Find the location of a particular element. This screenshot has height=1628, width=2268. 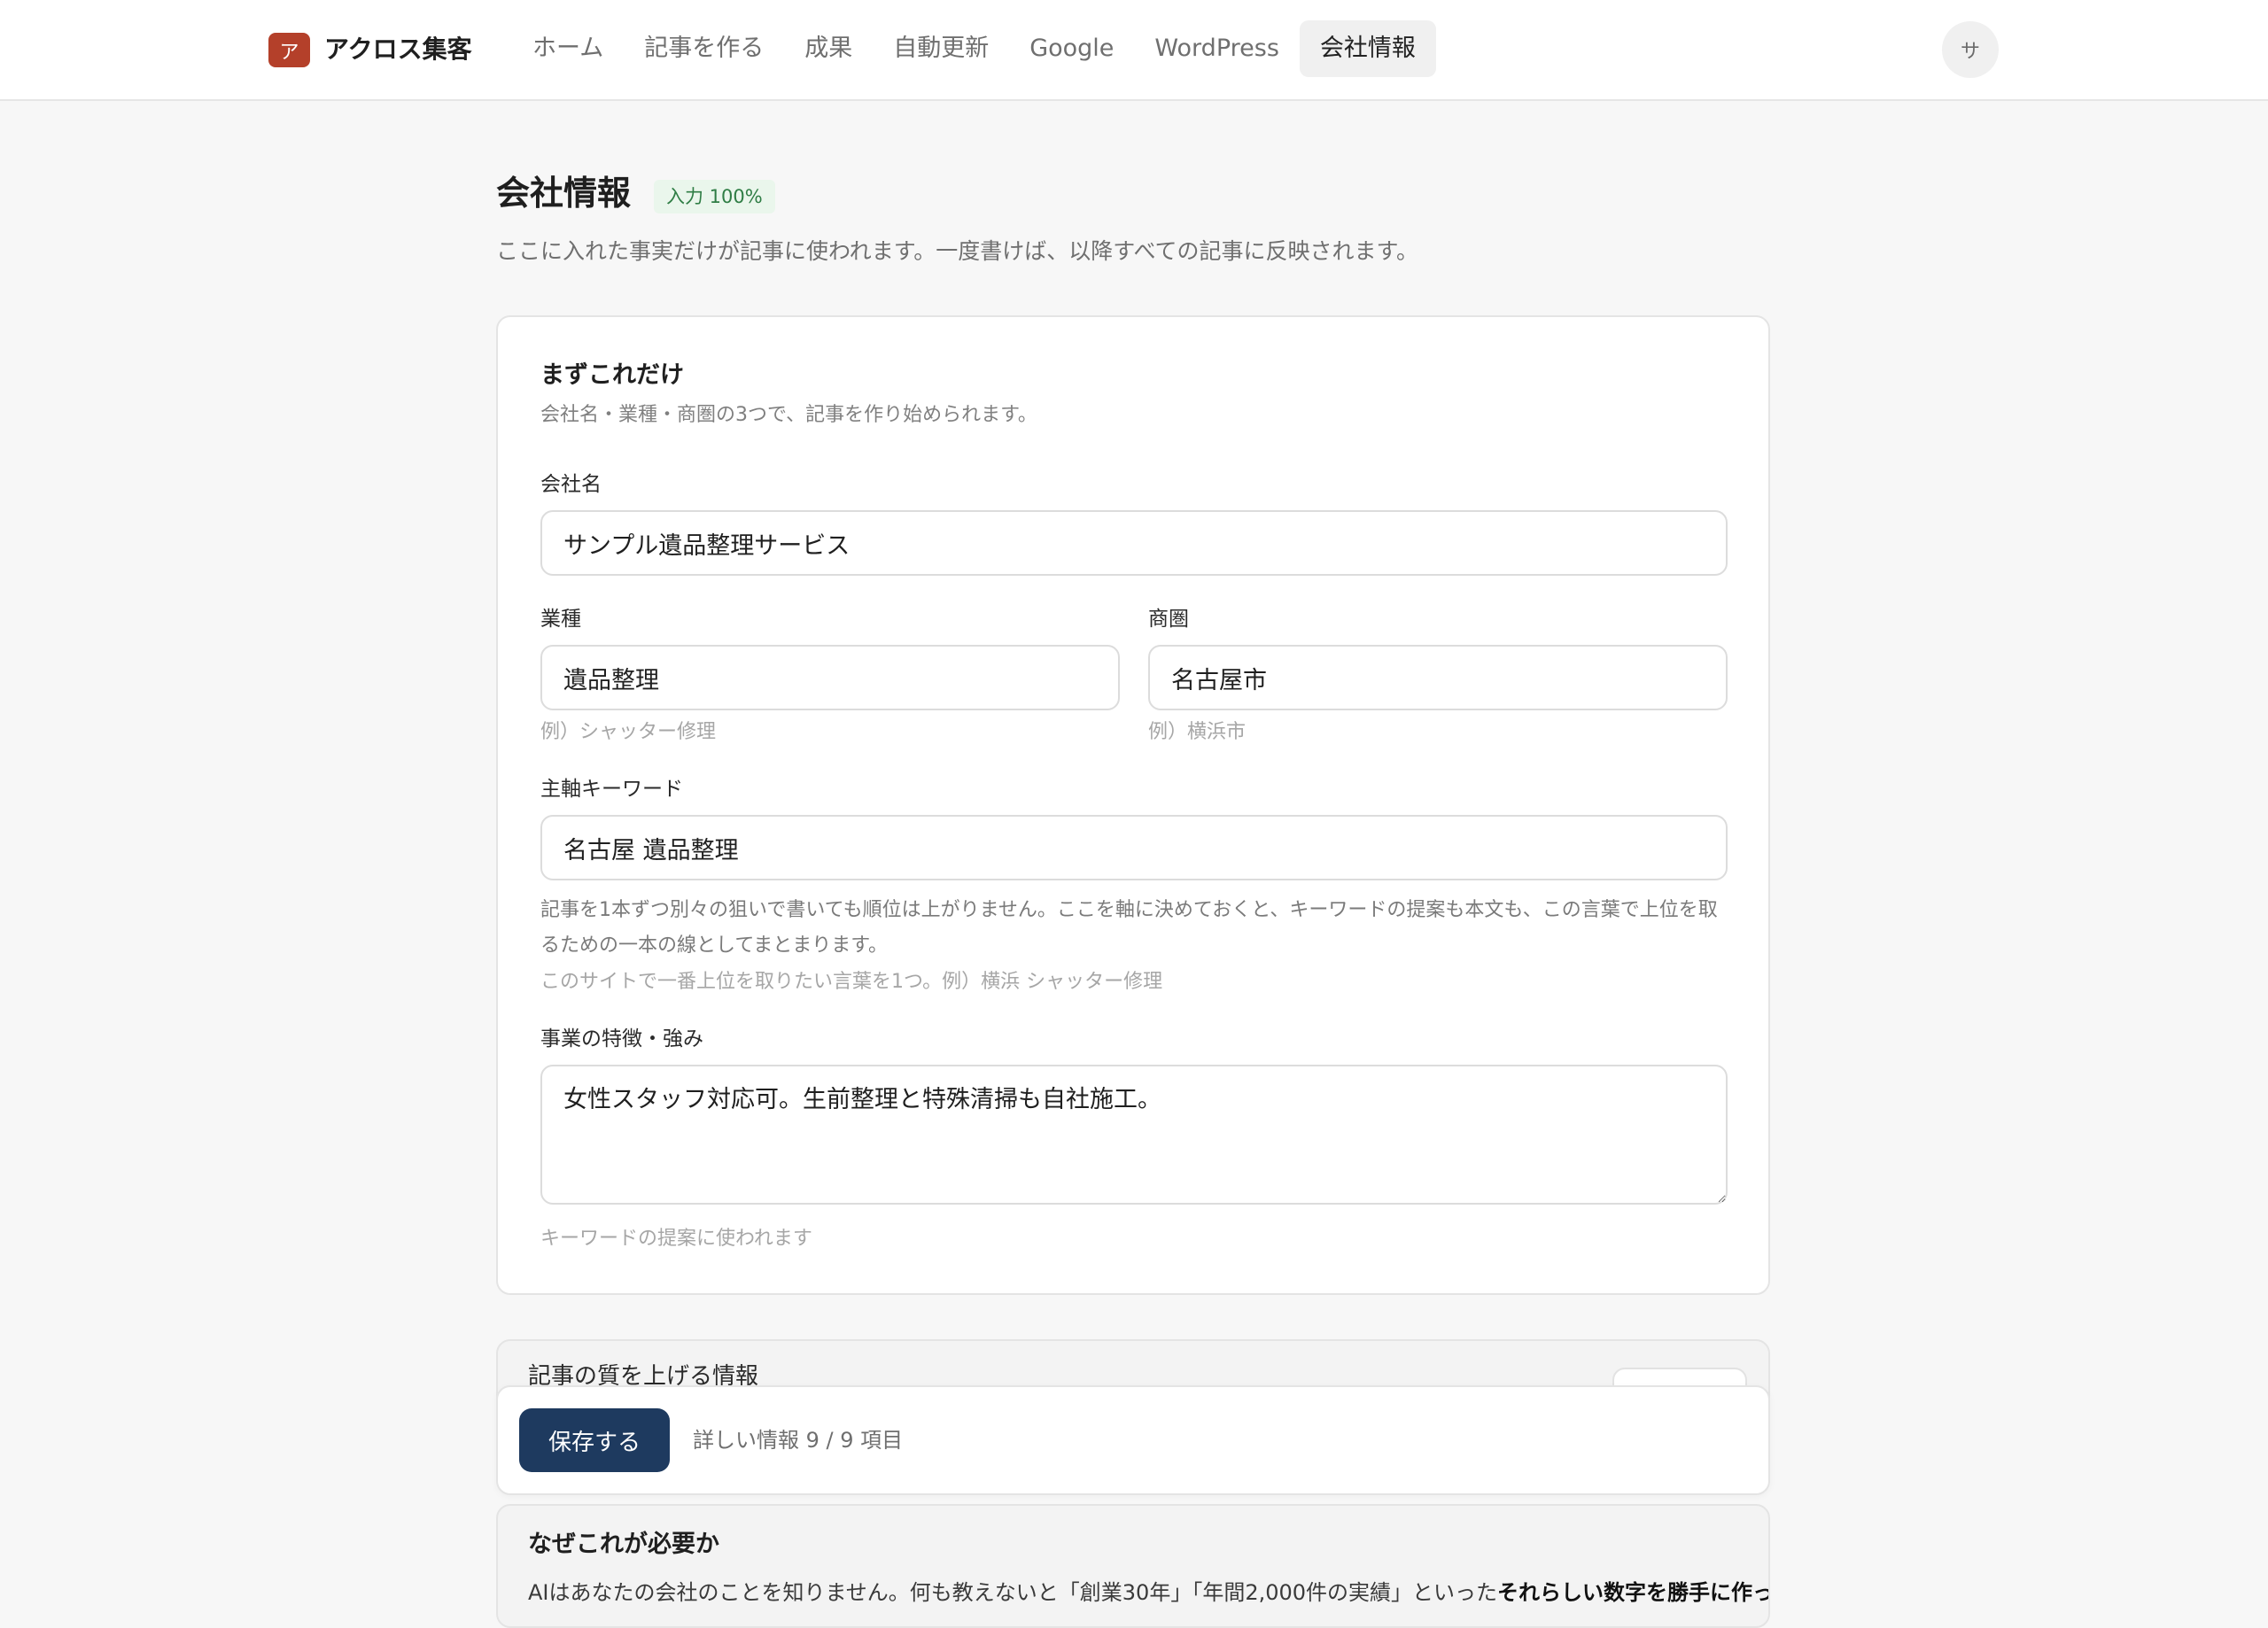

why-body-emphasis: それらしい数字を勝手に作ってしま is located at coordinates (1632, 1592).